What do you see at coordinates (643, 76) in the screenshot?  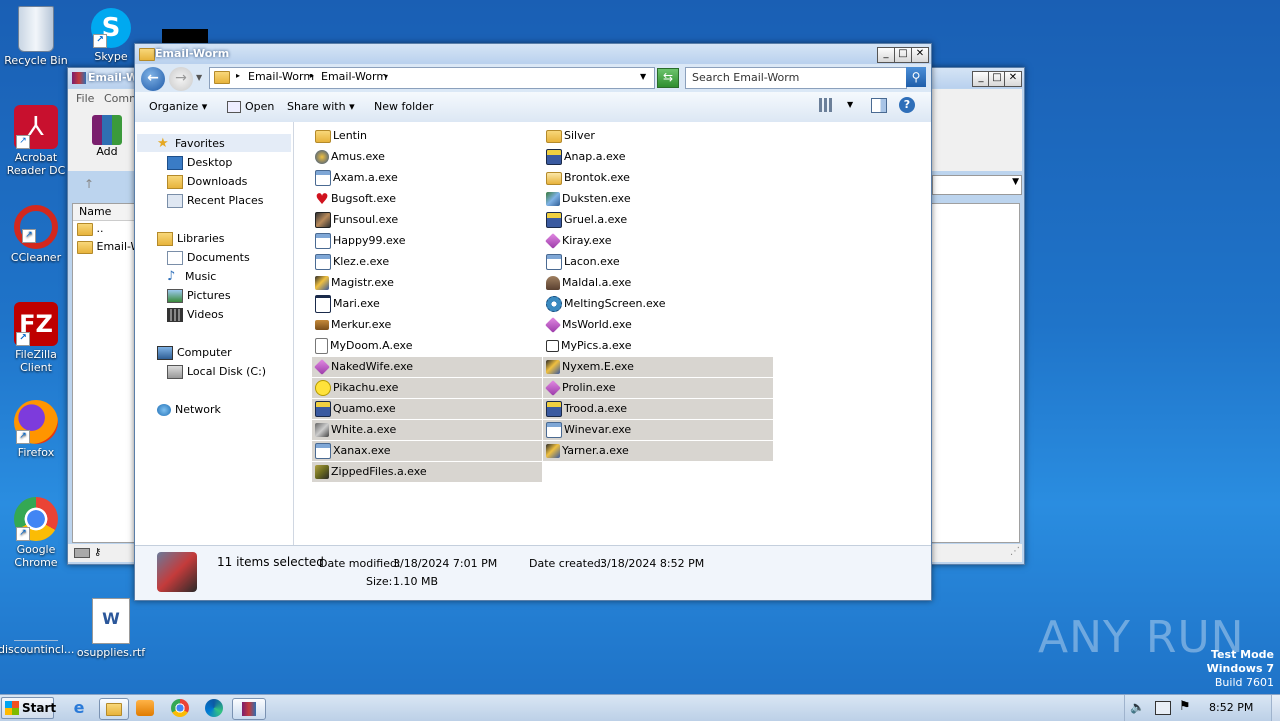 I see `address-dropdown-icon: ▼` at bounding box center [643, 76].